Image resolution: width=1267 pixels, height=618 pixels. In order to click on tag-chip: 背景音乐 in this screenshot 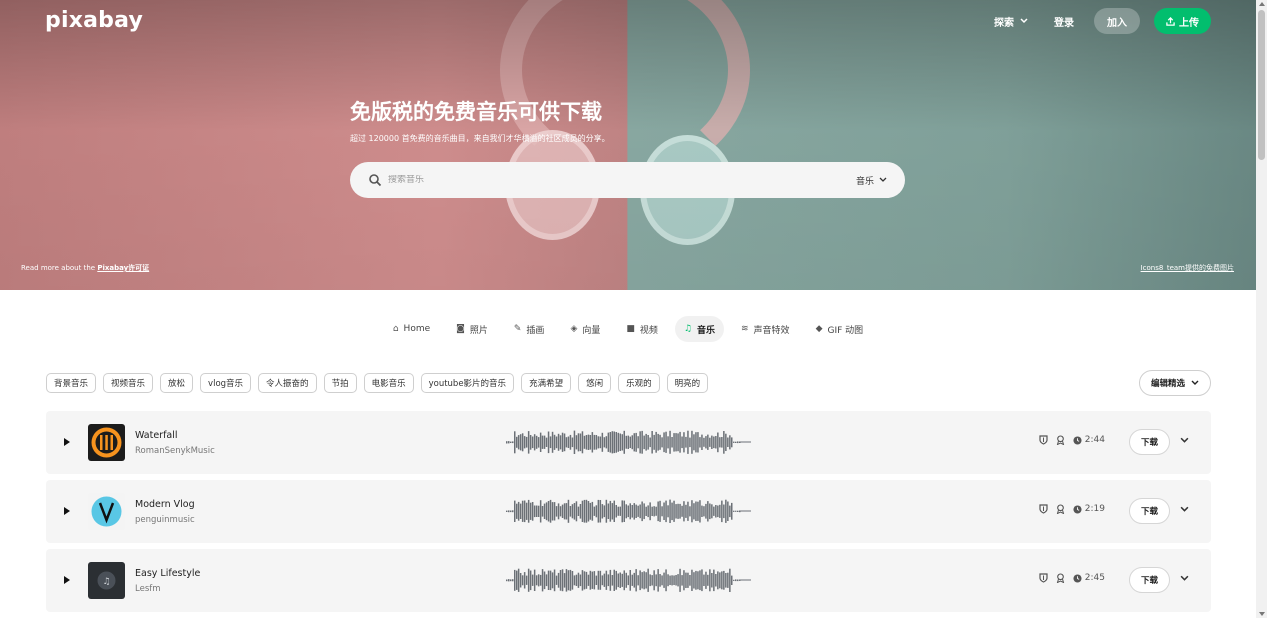, I will do `click(71, 383)`.